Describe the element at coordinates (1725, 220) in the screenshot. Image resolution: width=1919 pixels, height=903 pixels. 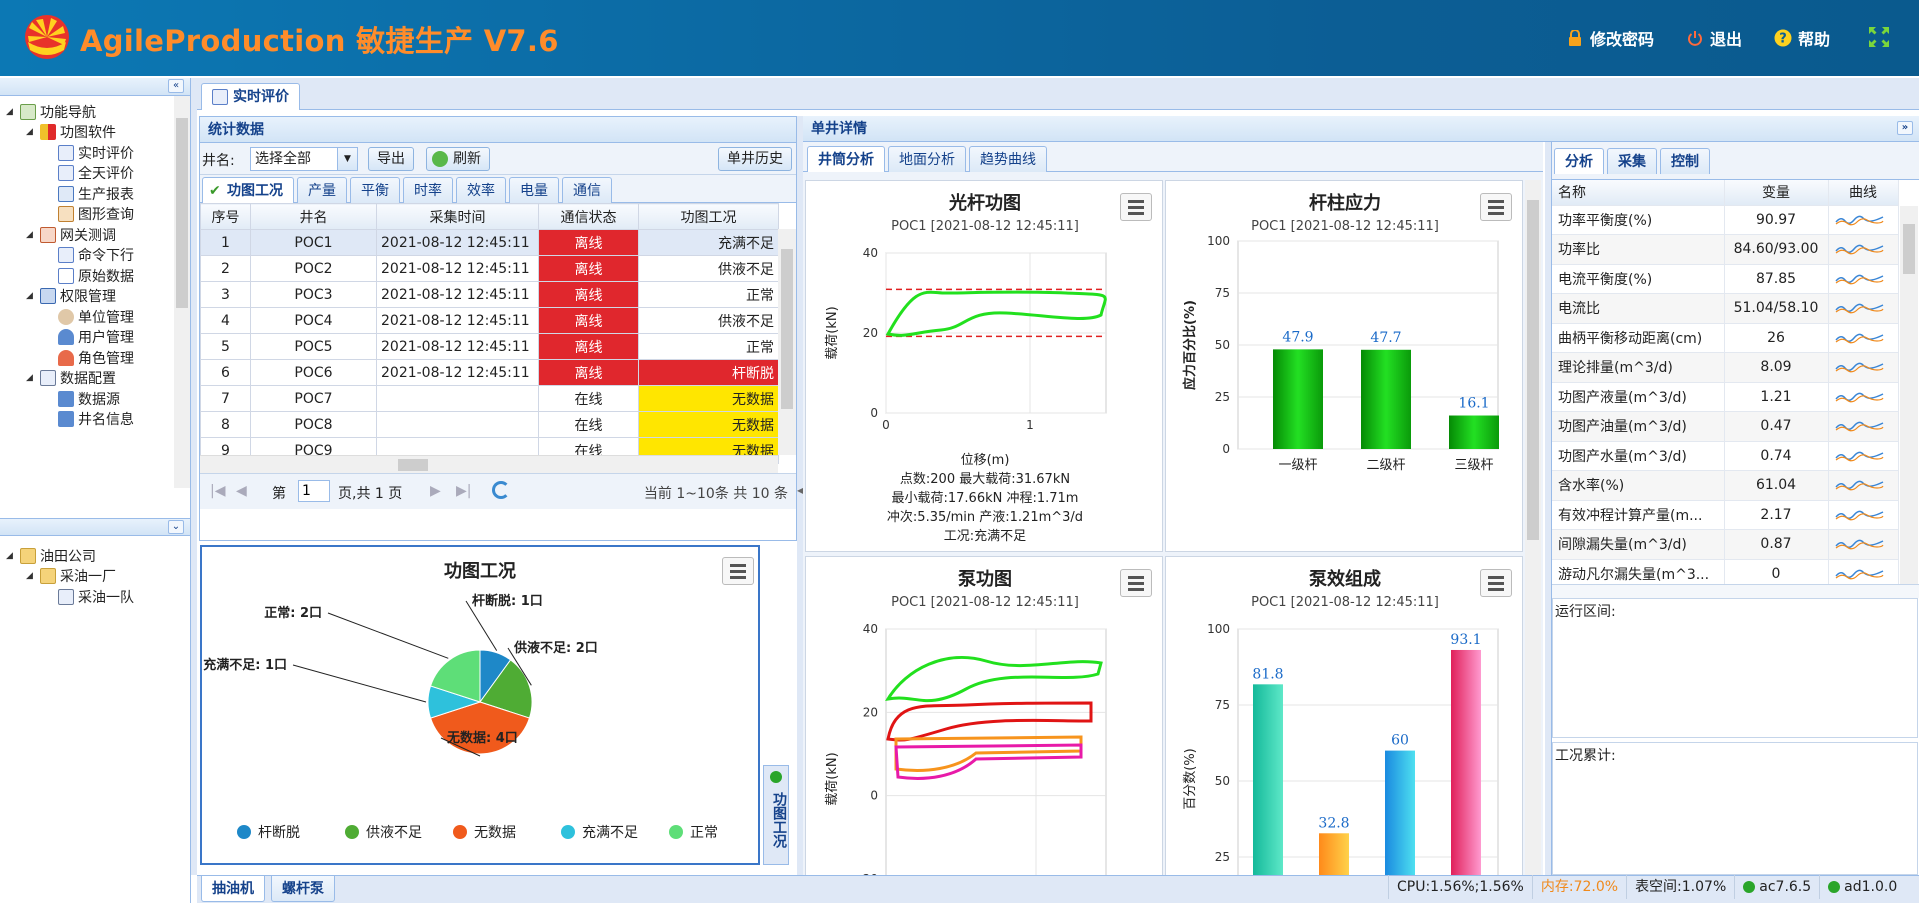
I see `analysis-row: 功率平衡度(%) 90.97` at that location.